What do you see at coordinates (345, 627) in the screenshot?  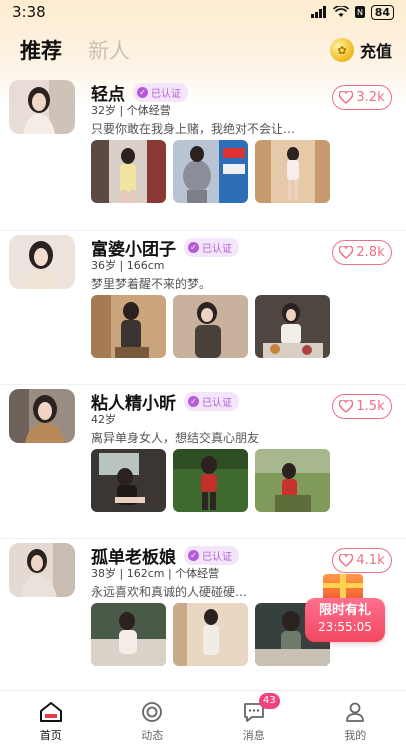 I see `promo-countdown: 23:55:05` at bounding box center [345, 627].